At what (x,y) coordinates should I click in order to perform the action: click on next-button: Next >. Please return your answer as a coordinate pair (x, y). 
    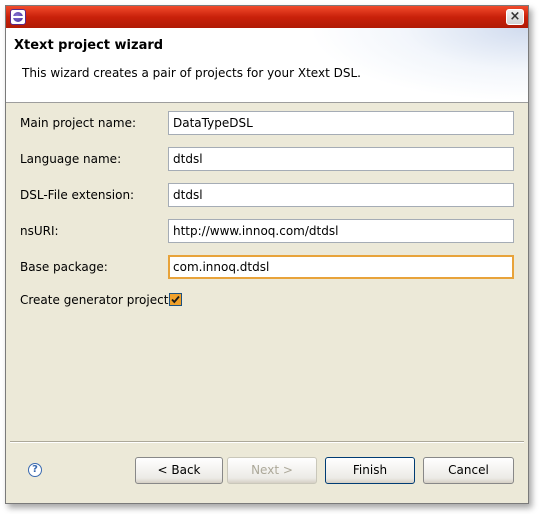
    Looking at the image, I should click on (272, 470).